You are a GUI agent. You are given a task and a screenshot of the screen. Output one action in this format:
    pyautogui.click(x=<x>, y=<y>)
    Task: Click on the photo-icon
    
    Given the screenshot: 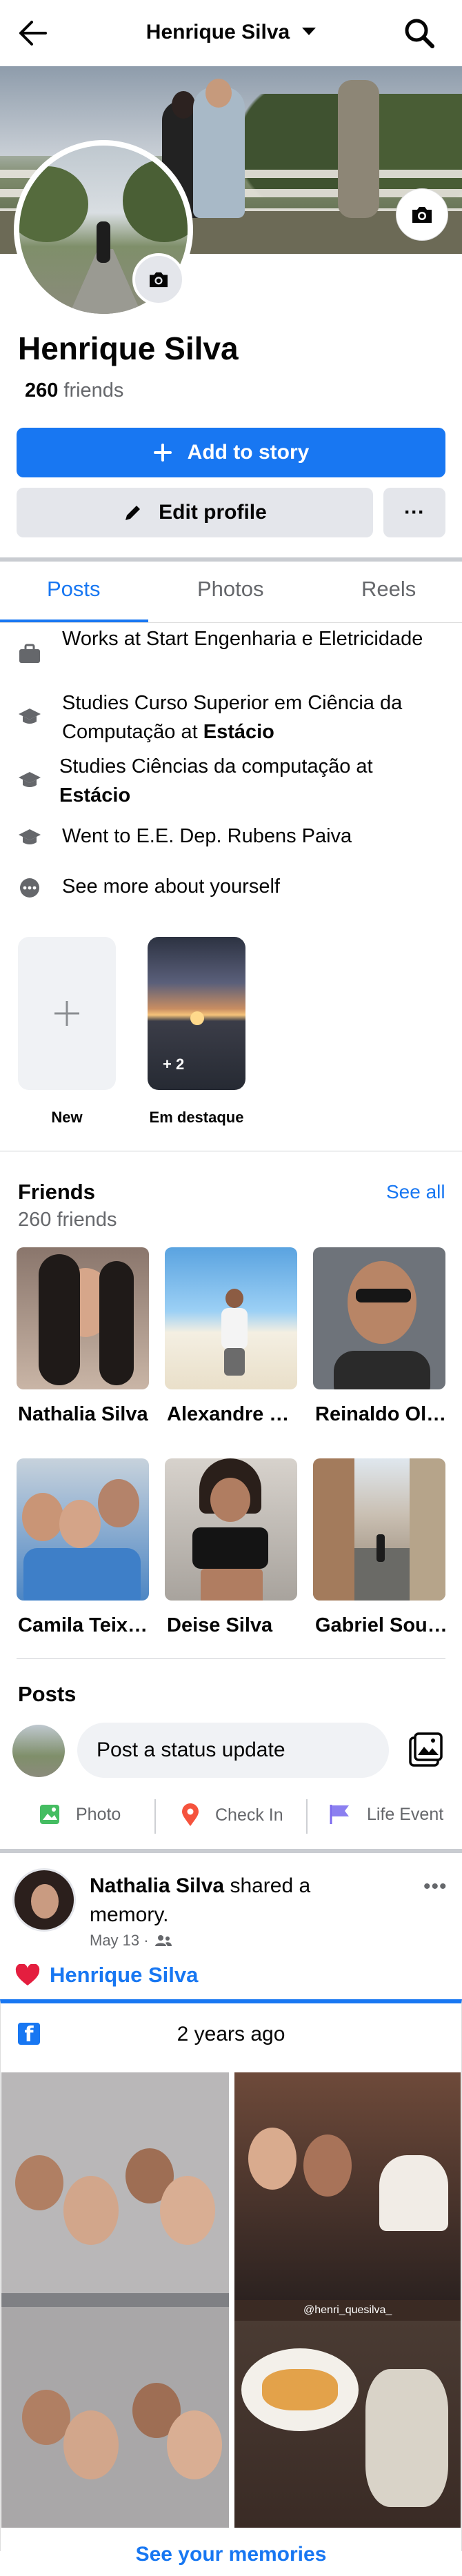 What is the action you would take?
    pyautogui.click(x=50, y=1814)
    